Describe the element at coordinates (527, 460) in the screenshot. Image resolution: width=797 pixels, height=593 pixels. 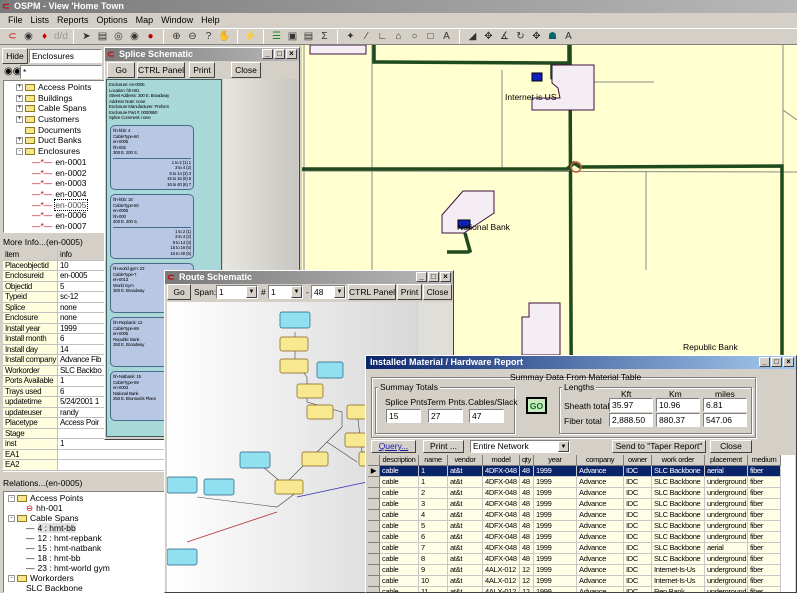
I see `column-header: qty` at that location.